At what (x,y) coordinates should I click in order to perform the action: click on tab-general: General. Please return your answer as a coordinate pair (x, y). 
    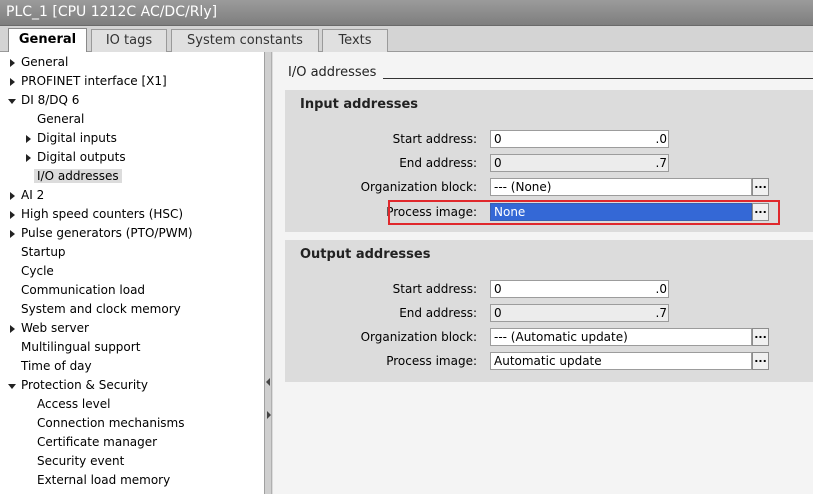
    Looking at the image, I should click on (47, 40).